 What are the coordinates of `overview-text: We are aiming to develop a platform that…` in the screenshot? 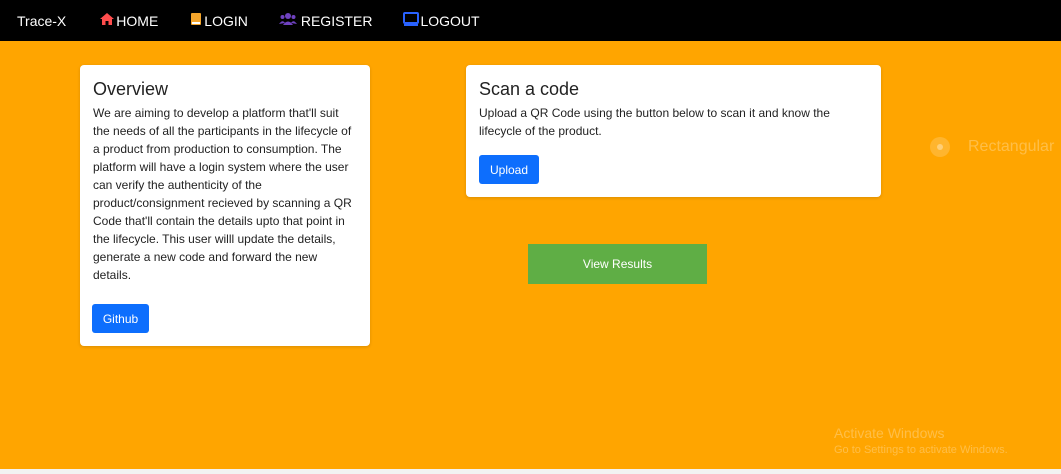 It's located at (222, 194).